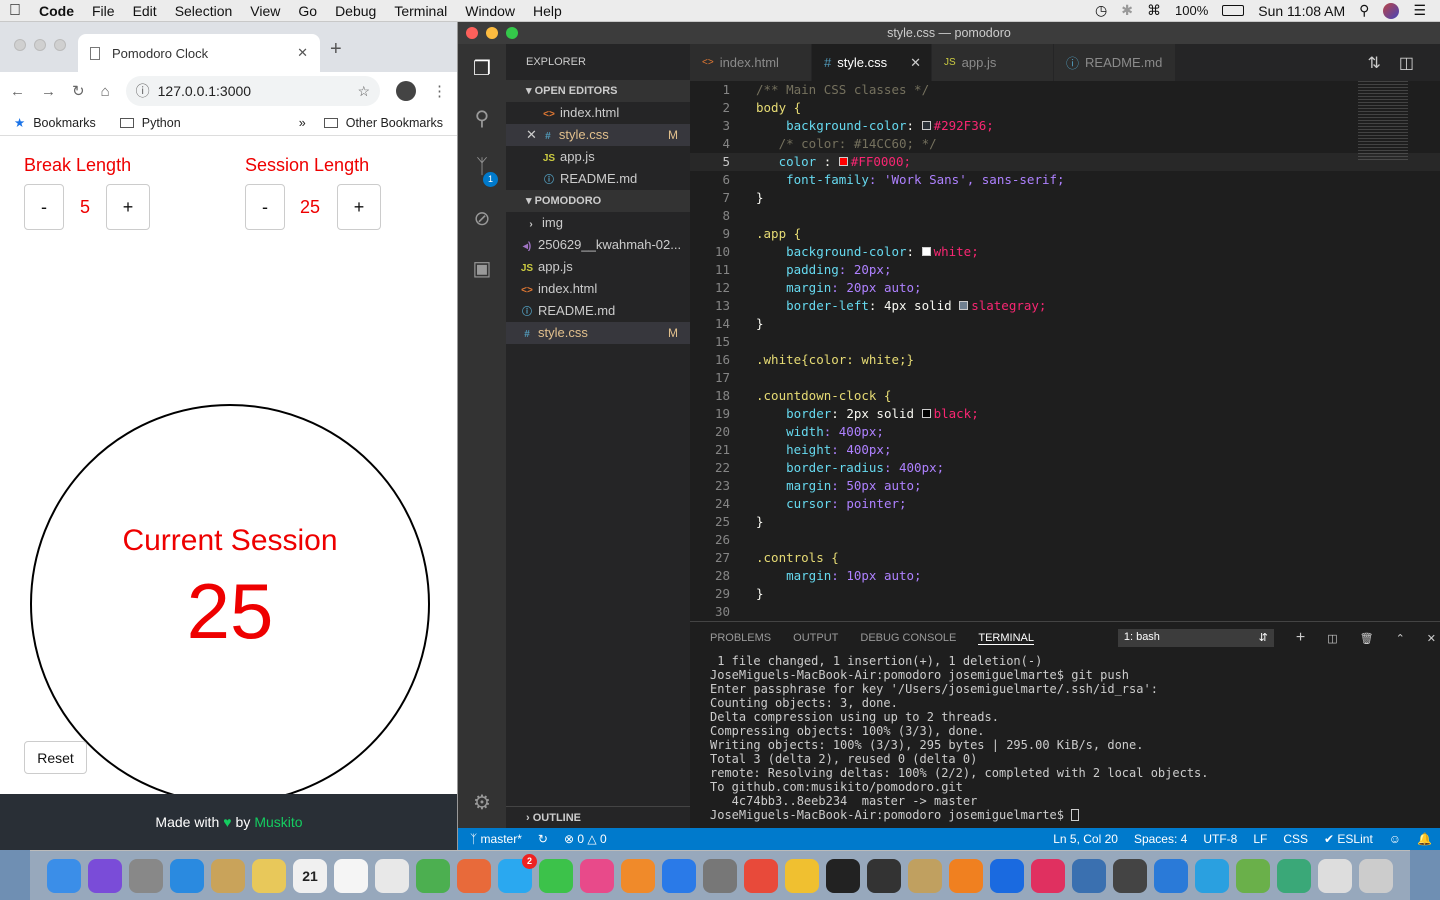  Describe the element at coordinates (55, 757) in the screenshot. I see `reset-button: Reset` at that location.